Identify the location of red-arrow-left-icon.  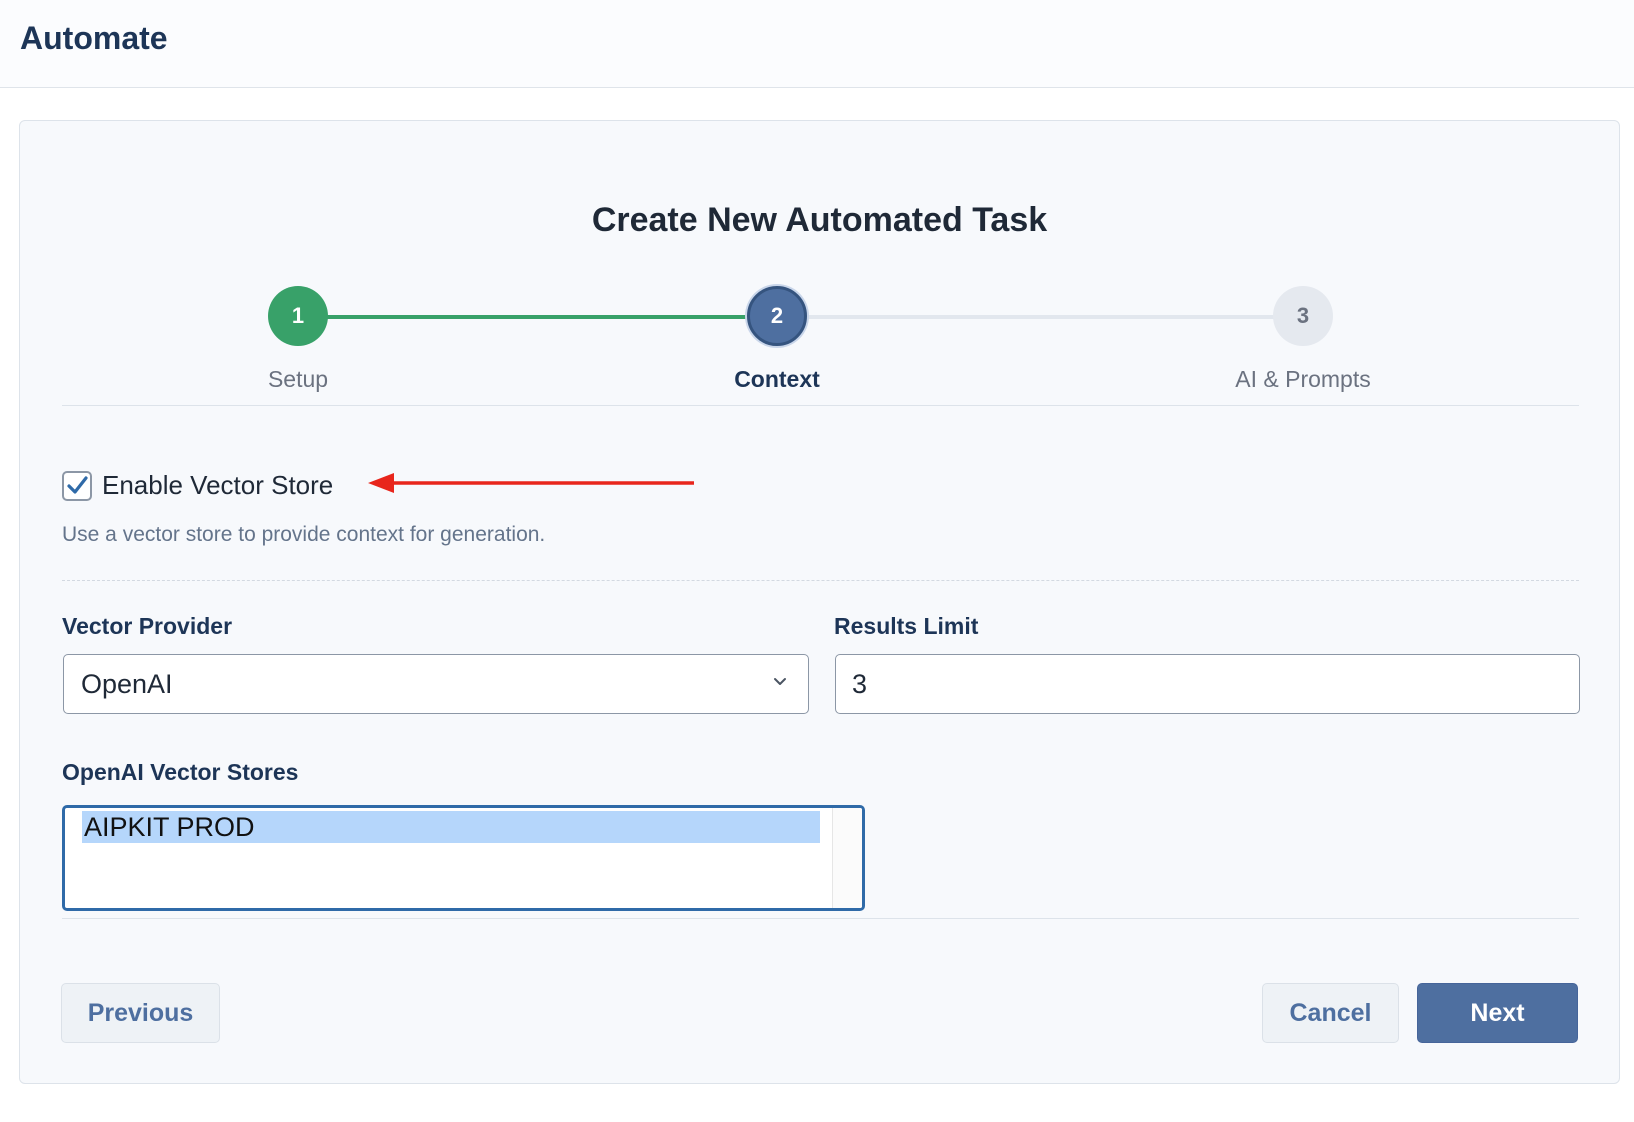
(531, 483).